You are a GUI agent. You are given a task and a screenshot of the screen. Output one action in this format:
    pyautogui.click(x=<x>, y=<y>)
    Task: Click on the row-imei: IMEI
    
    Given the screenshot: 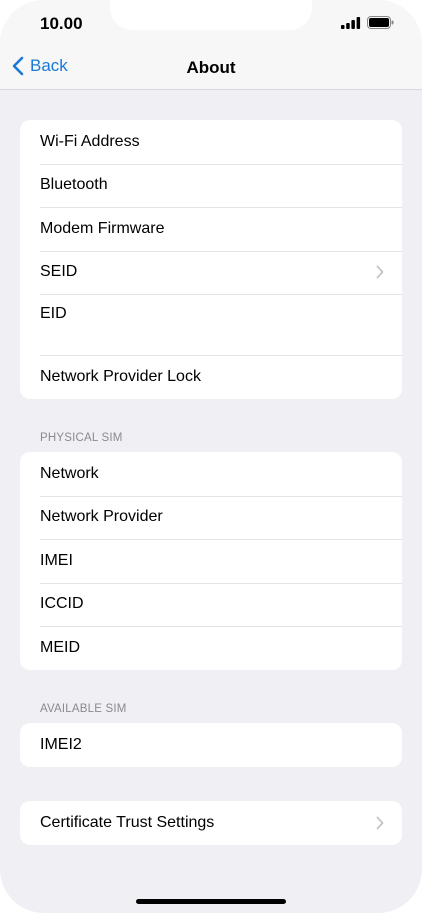 What is the action you would take?
    pyautogui.click(x=211, y=561)
    